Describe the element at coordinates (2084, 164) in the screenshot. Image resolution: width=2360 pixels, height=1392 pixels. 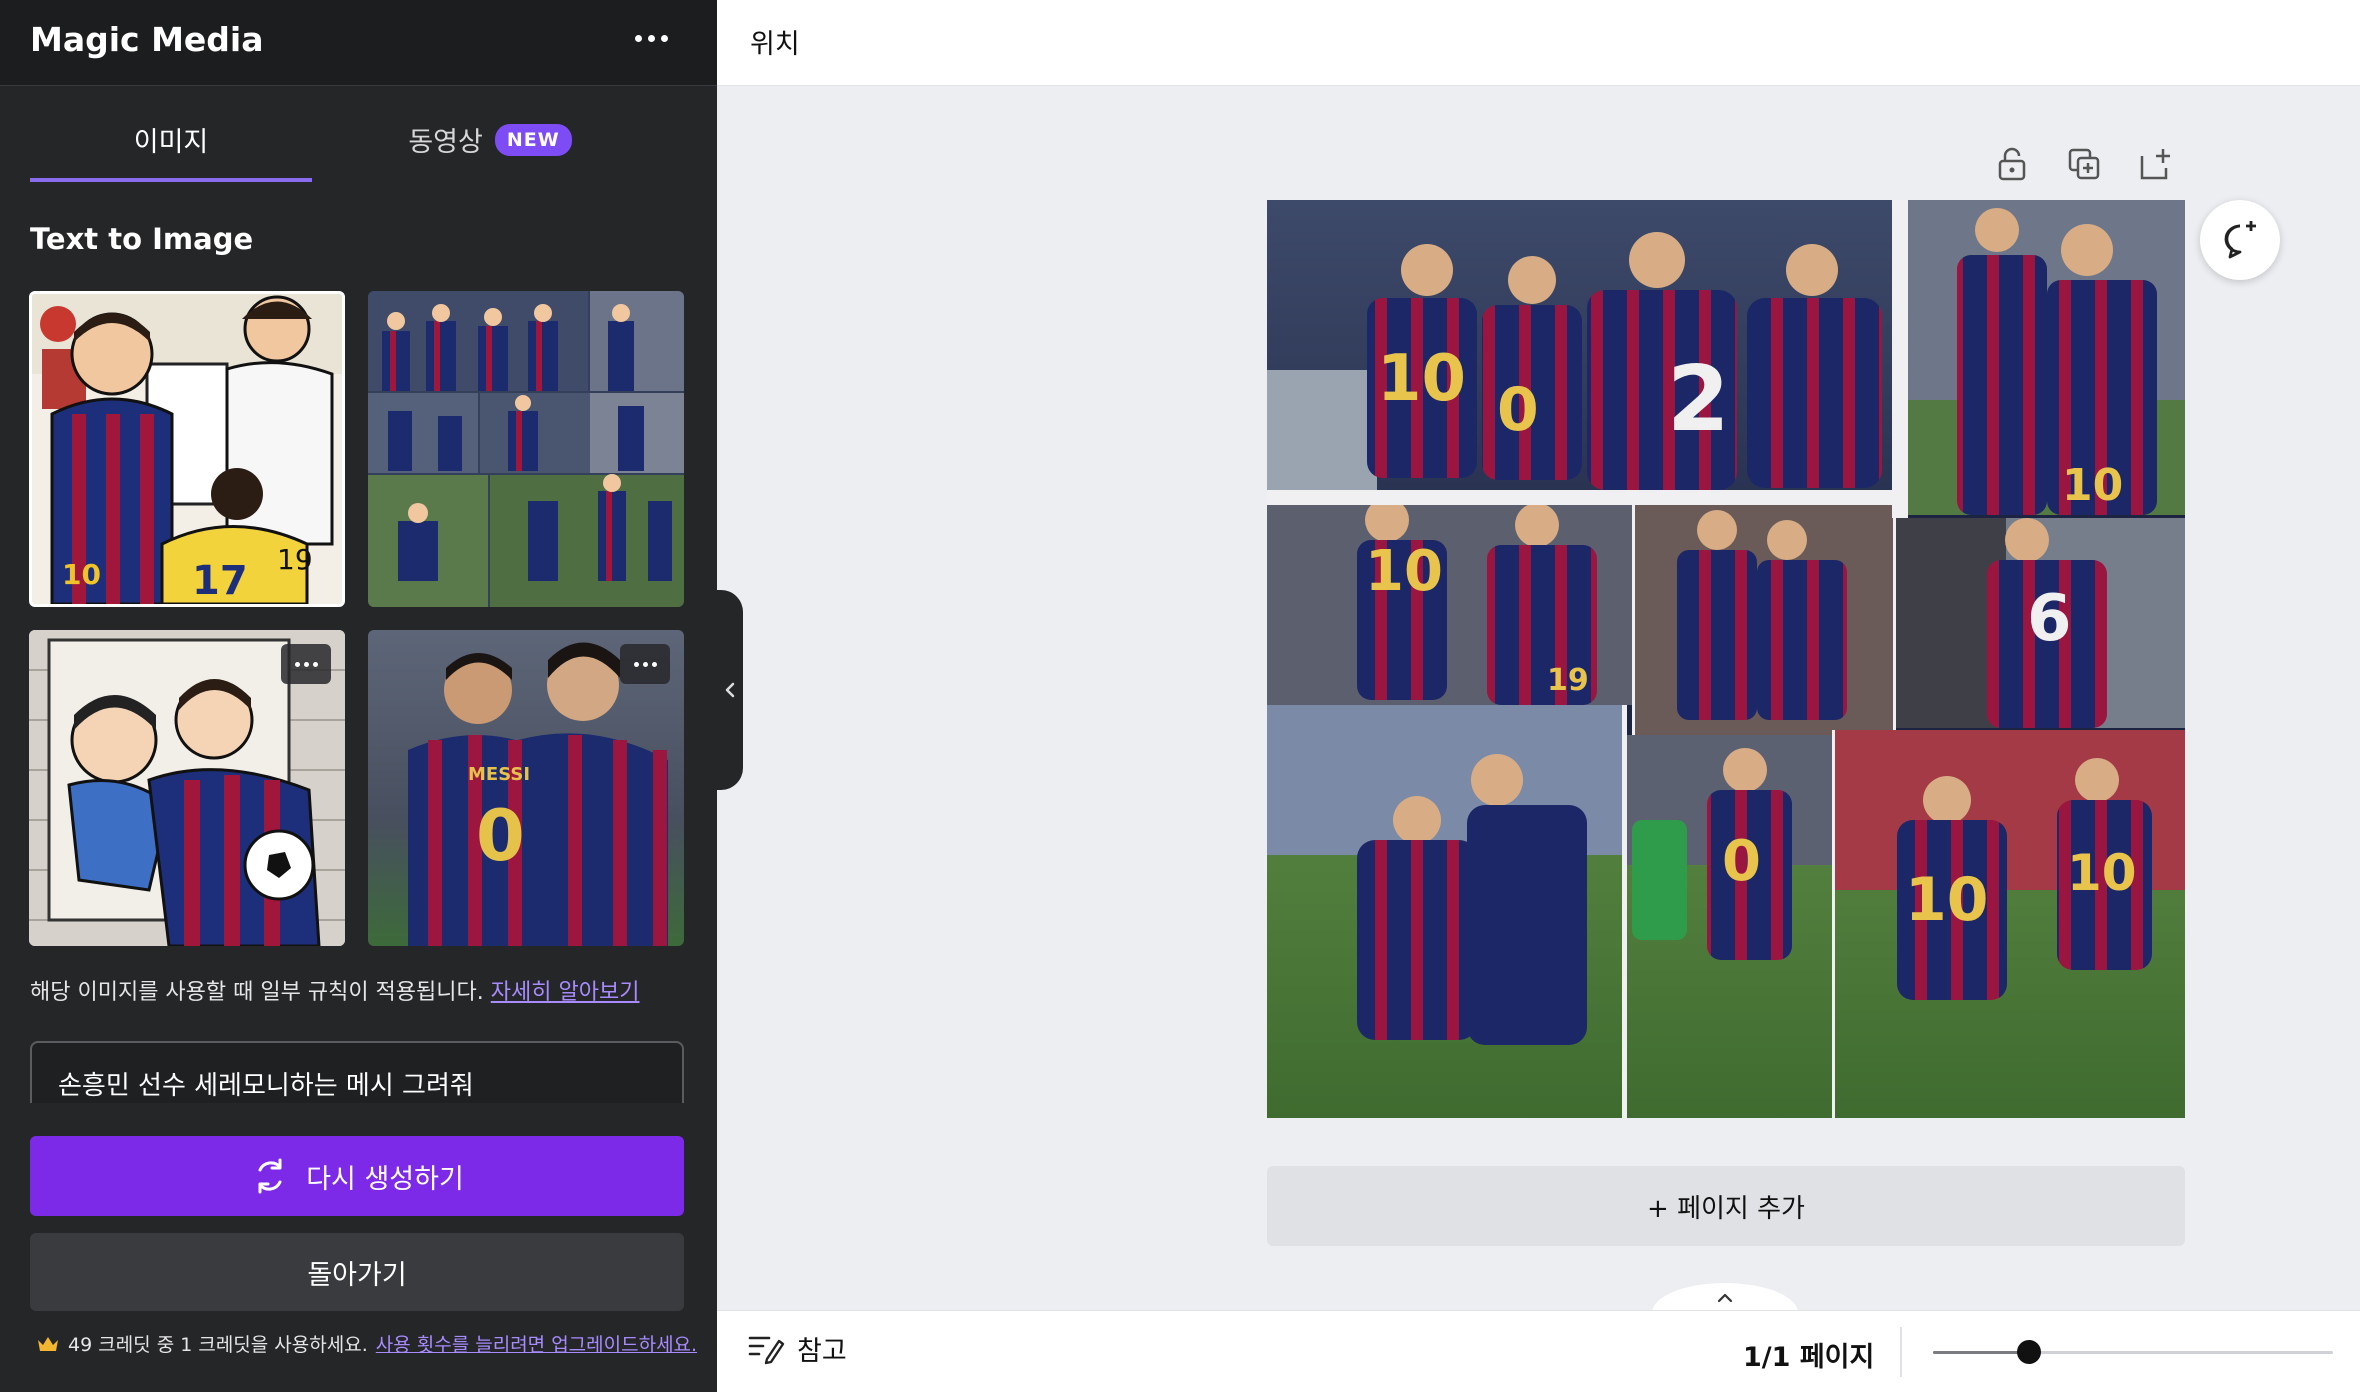
I see `duplicate-page-icon` at that location.